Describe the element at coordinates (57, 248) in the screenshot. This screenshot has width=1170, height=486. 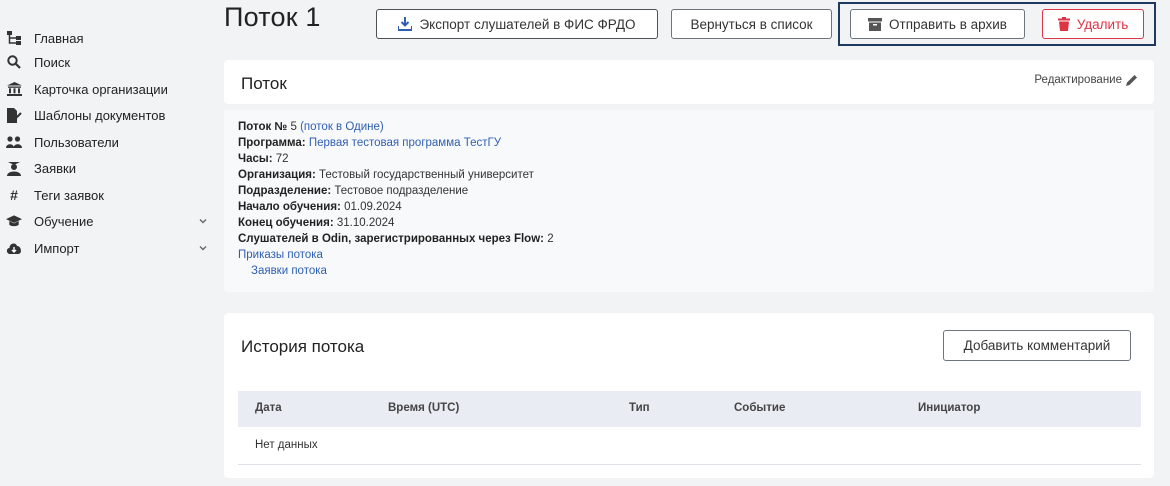
I see `sidebar-item-label: Импорт` at that location.